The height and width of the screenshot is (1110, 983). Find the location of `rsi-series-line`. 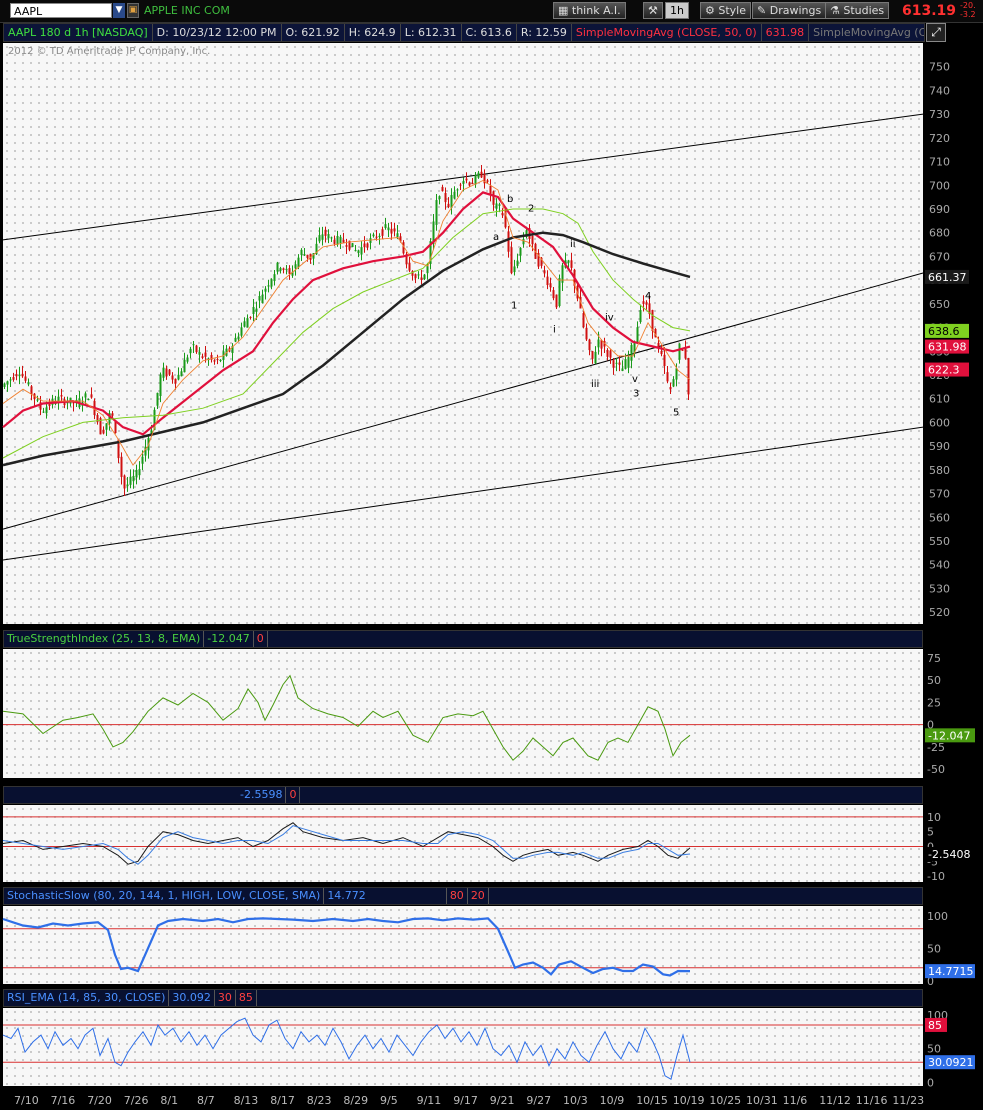

rsi-series-line is located at coordinates (346, 1048).